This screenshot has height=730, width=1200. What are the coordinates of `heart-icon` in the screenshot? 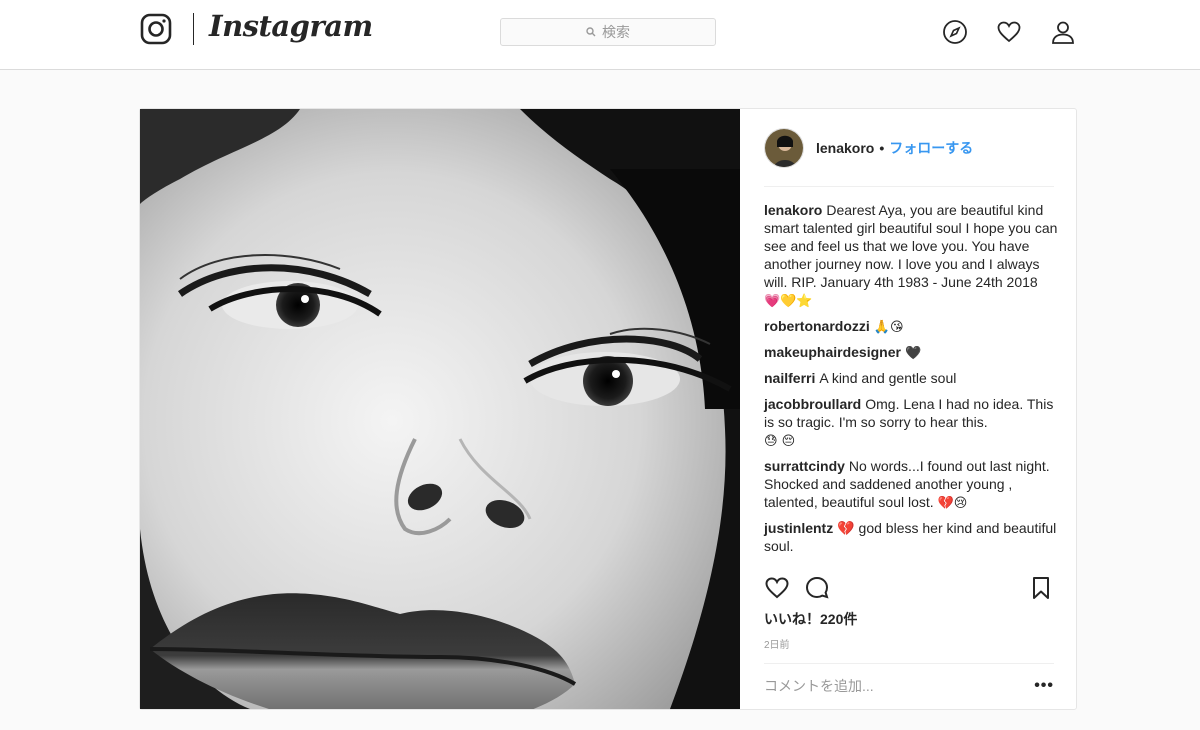 It's located at (1009, 32).